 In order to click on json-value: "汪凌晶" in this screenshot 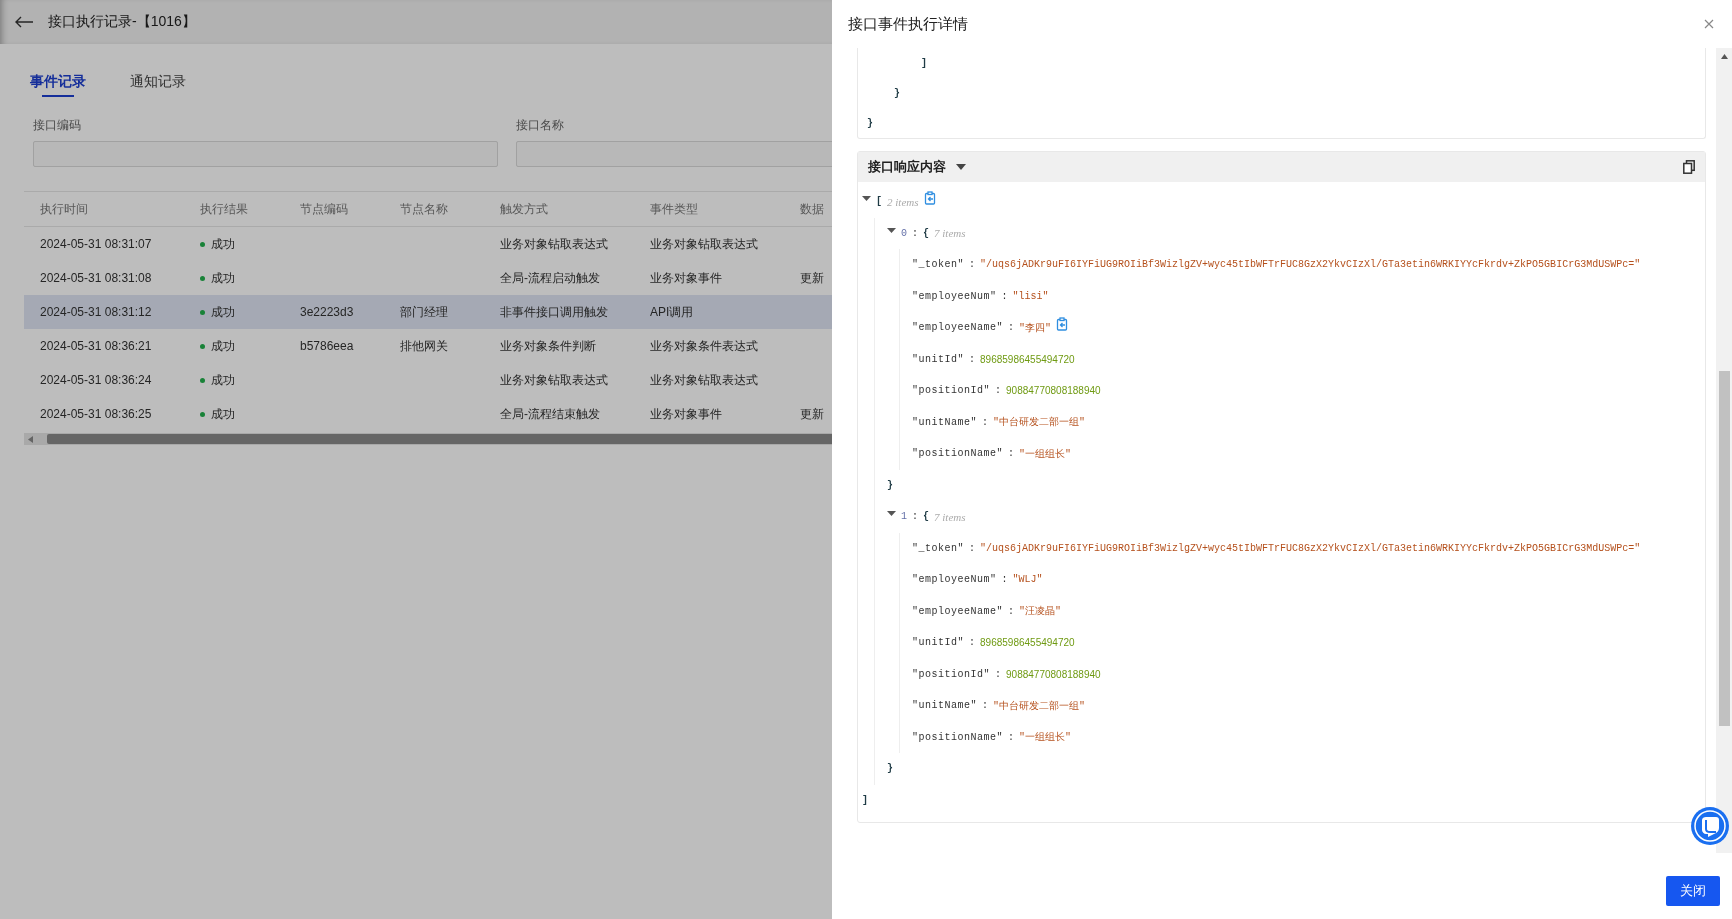, I will do `click(1040, 612)`.